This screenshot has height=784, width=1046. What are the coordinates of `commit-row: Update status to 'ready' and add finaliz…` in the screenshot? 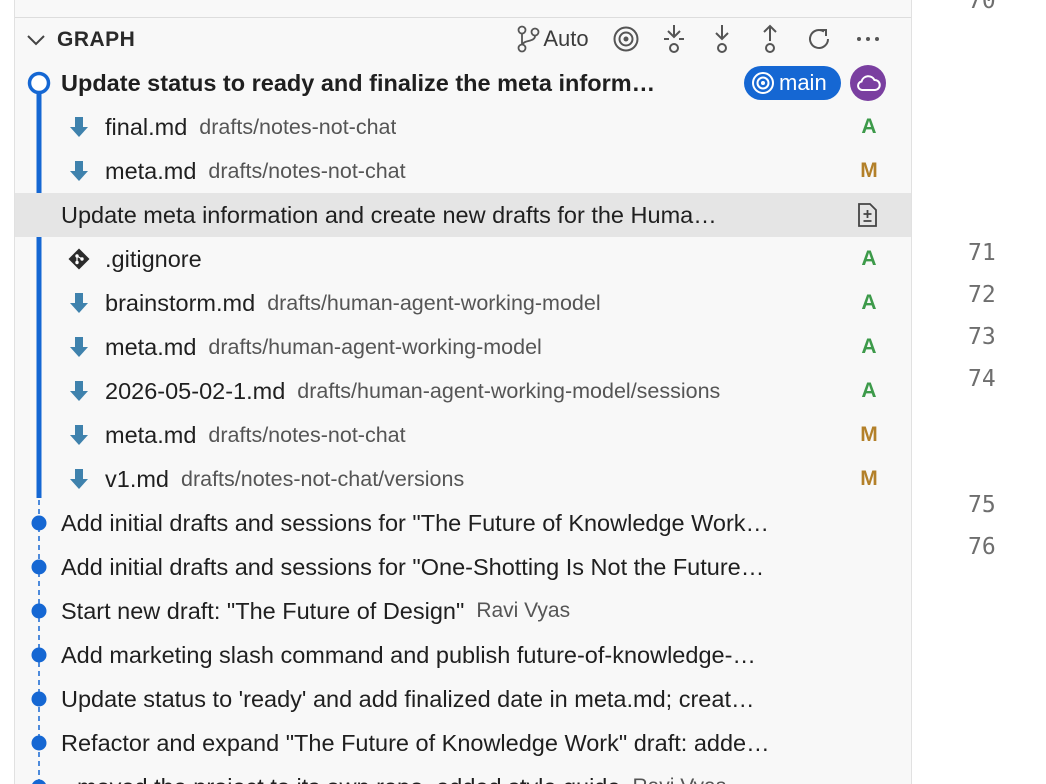 It's located at (463, 699).